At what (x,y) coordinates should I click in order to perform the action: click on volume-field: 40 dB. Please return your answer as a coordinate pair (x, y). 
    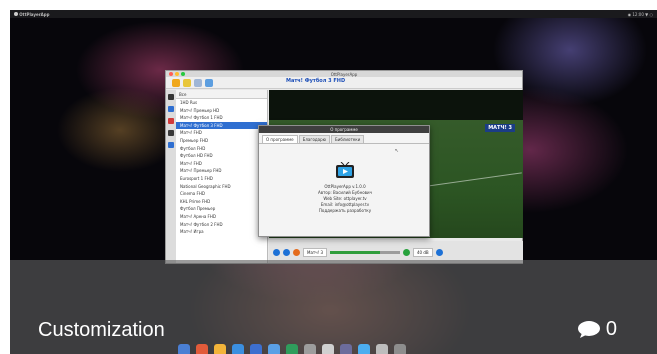
    Looking at the image, I should click on (423, 252).